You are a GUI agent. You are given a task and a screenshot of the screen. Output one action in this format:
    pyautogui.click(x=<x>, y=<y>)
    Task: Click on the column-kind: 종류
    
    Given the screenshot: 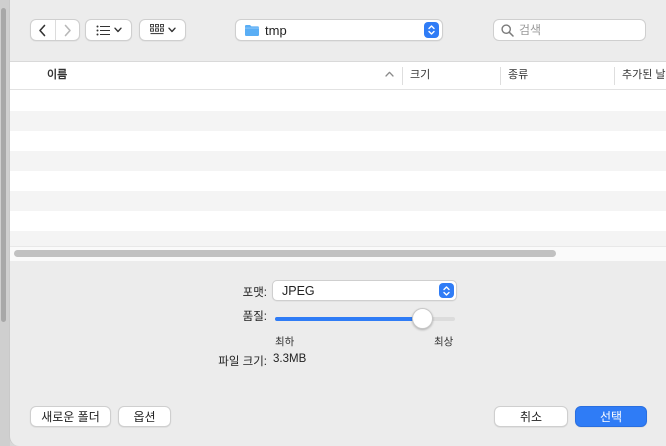 What is the action you would take?
    pyautogui.click(x=518, y=76)
    